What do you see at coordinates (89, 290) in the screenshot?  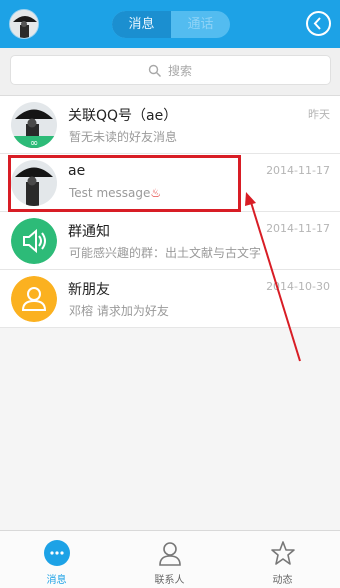 I see `conversation-name: 新朋友` at bounding box center [89, 290].